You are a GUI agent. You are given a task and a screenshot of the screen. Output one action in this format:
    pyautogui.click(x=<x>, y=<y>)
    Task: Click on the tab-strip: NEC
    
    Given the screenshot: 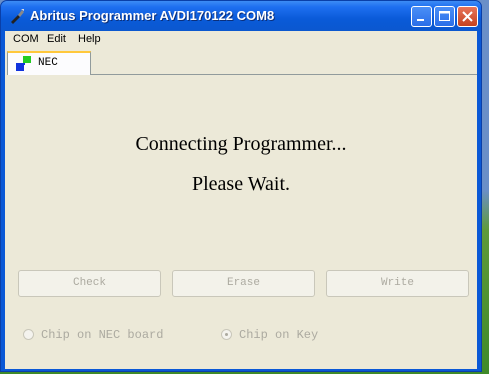 What is the action you would take?
    pyautogui.click(x=241, y=62)
    